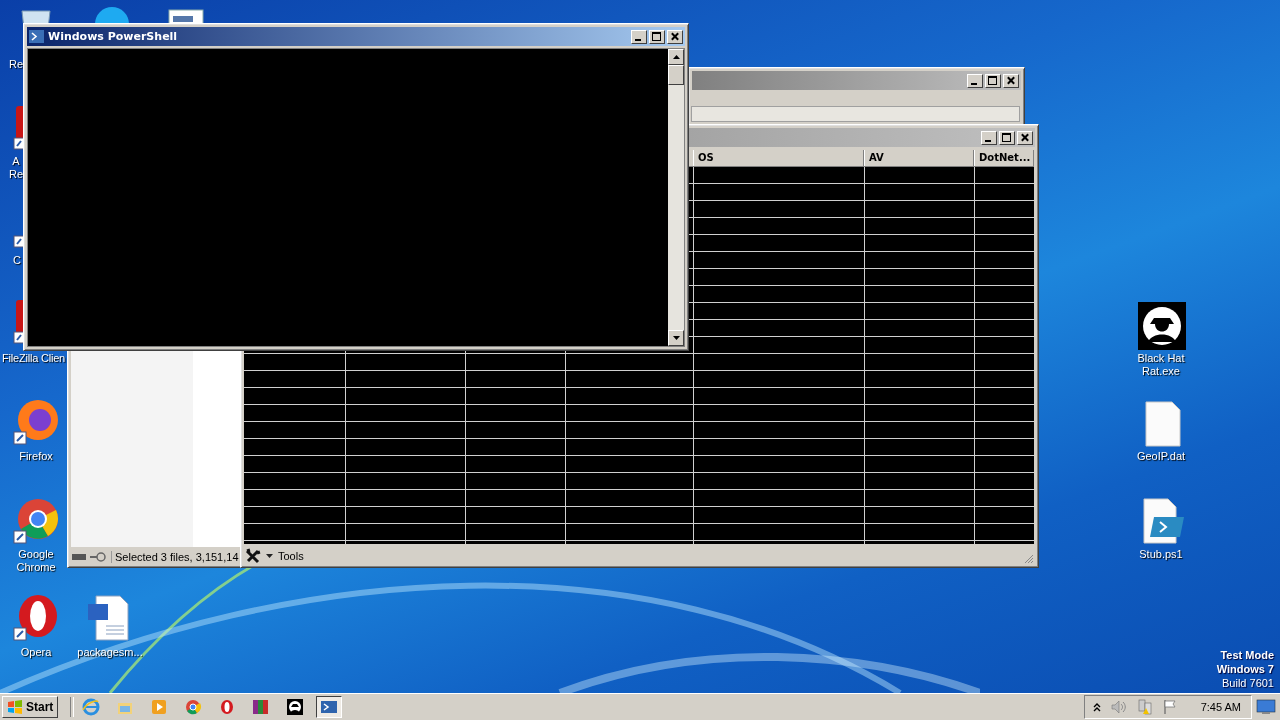 The image size is (1280, 720). What do you see at coordinates (36, 456) in the screenshot?
I see `icon-label: Firefox` at bounding box center [36, 456].